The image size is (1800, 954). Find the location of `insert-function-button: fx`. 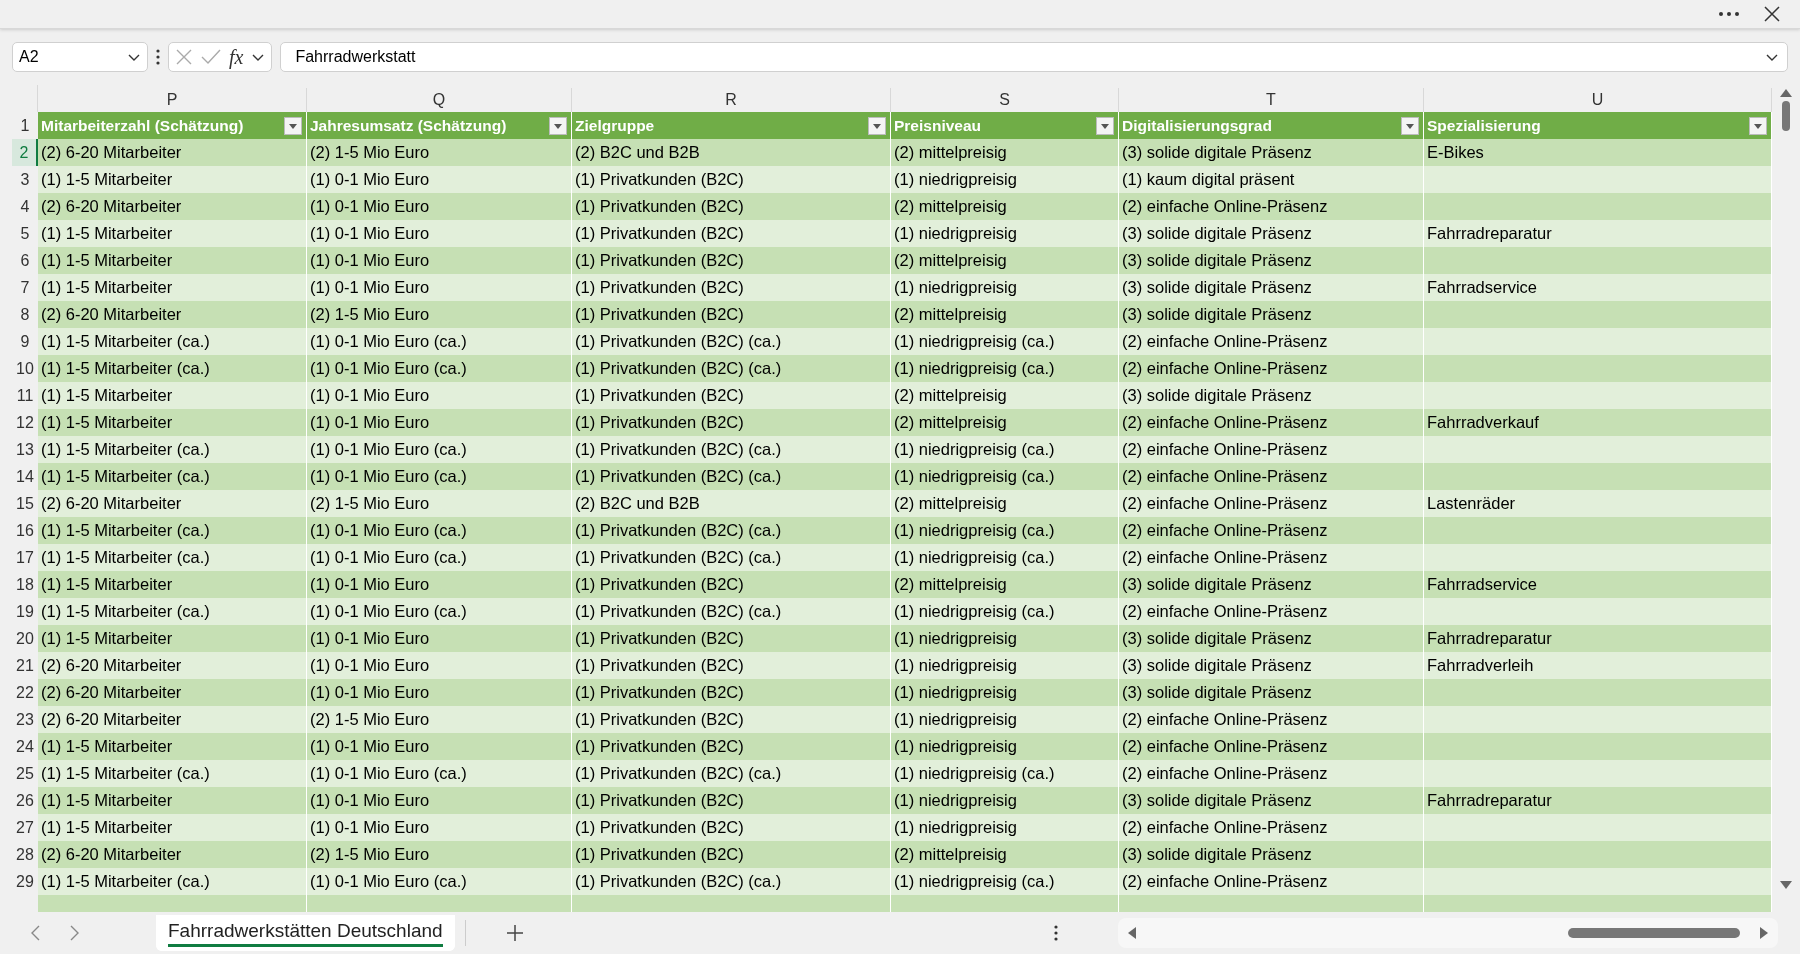

insert-function-button: fx is located at coordinates (236, 57).